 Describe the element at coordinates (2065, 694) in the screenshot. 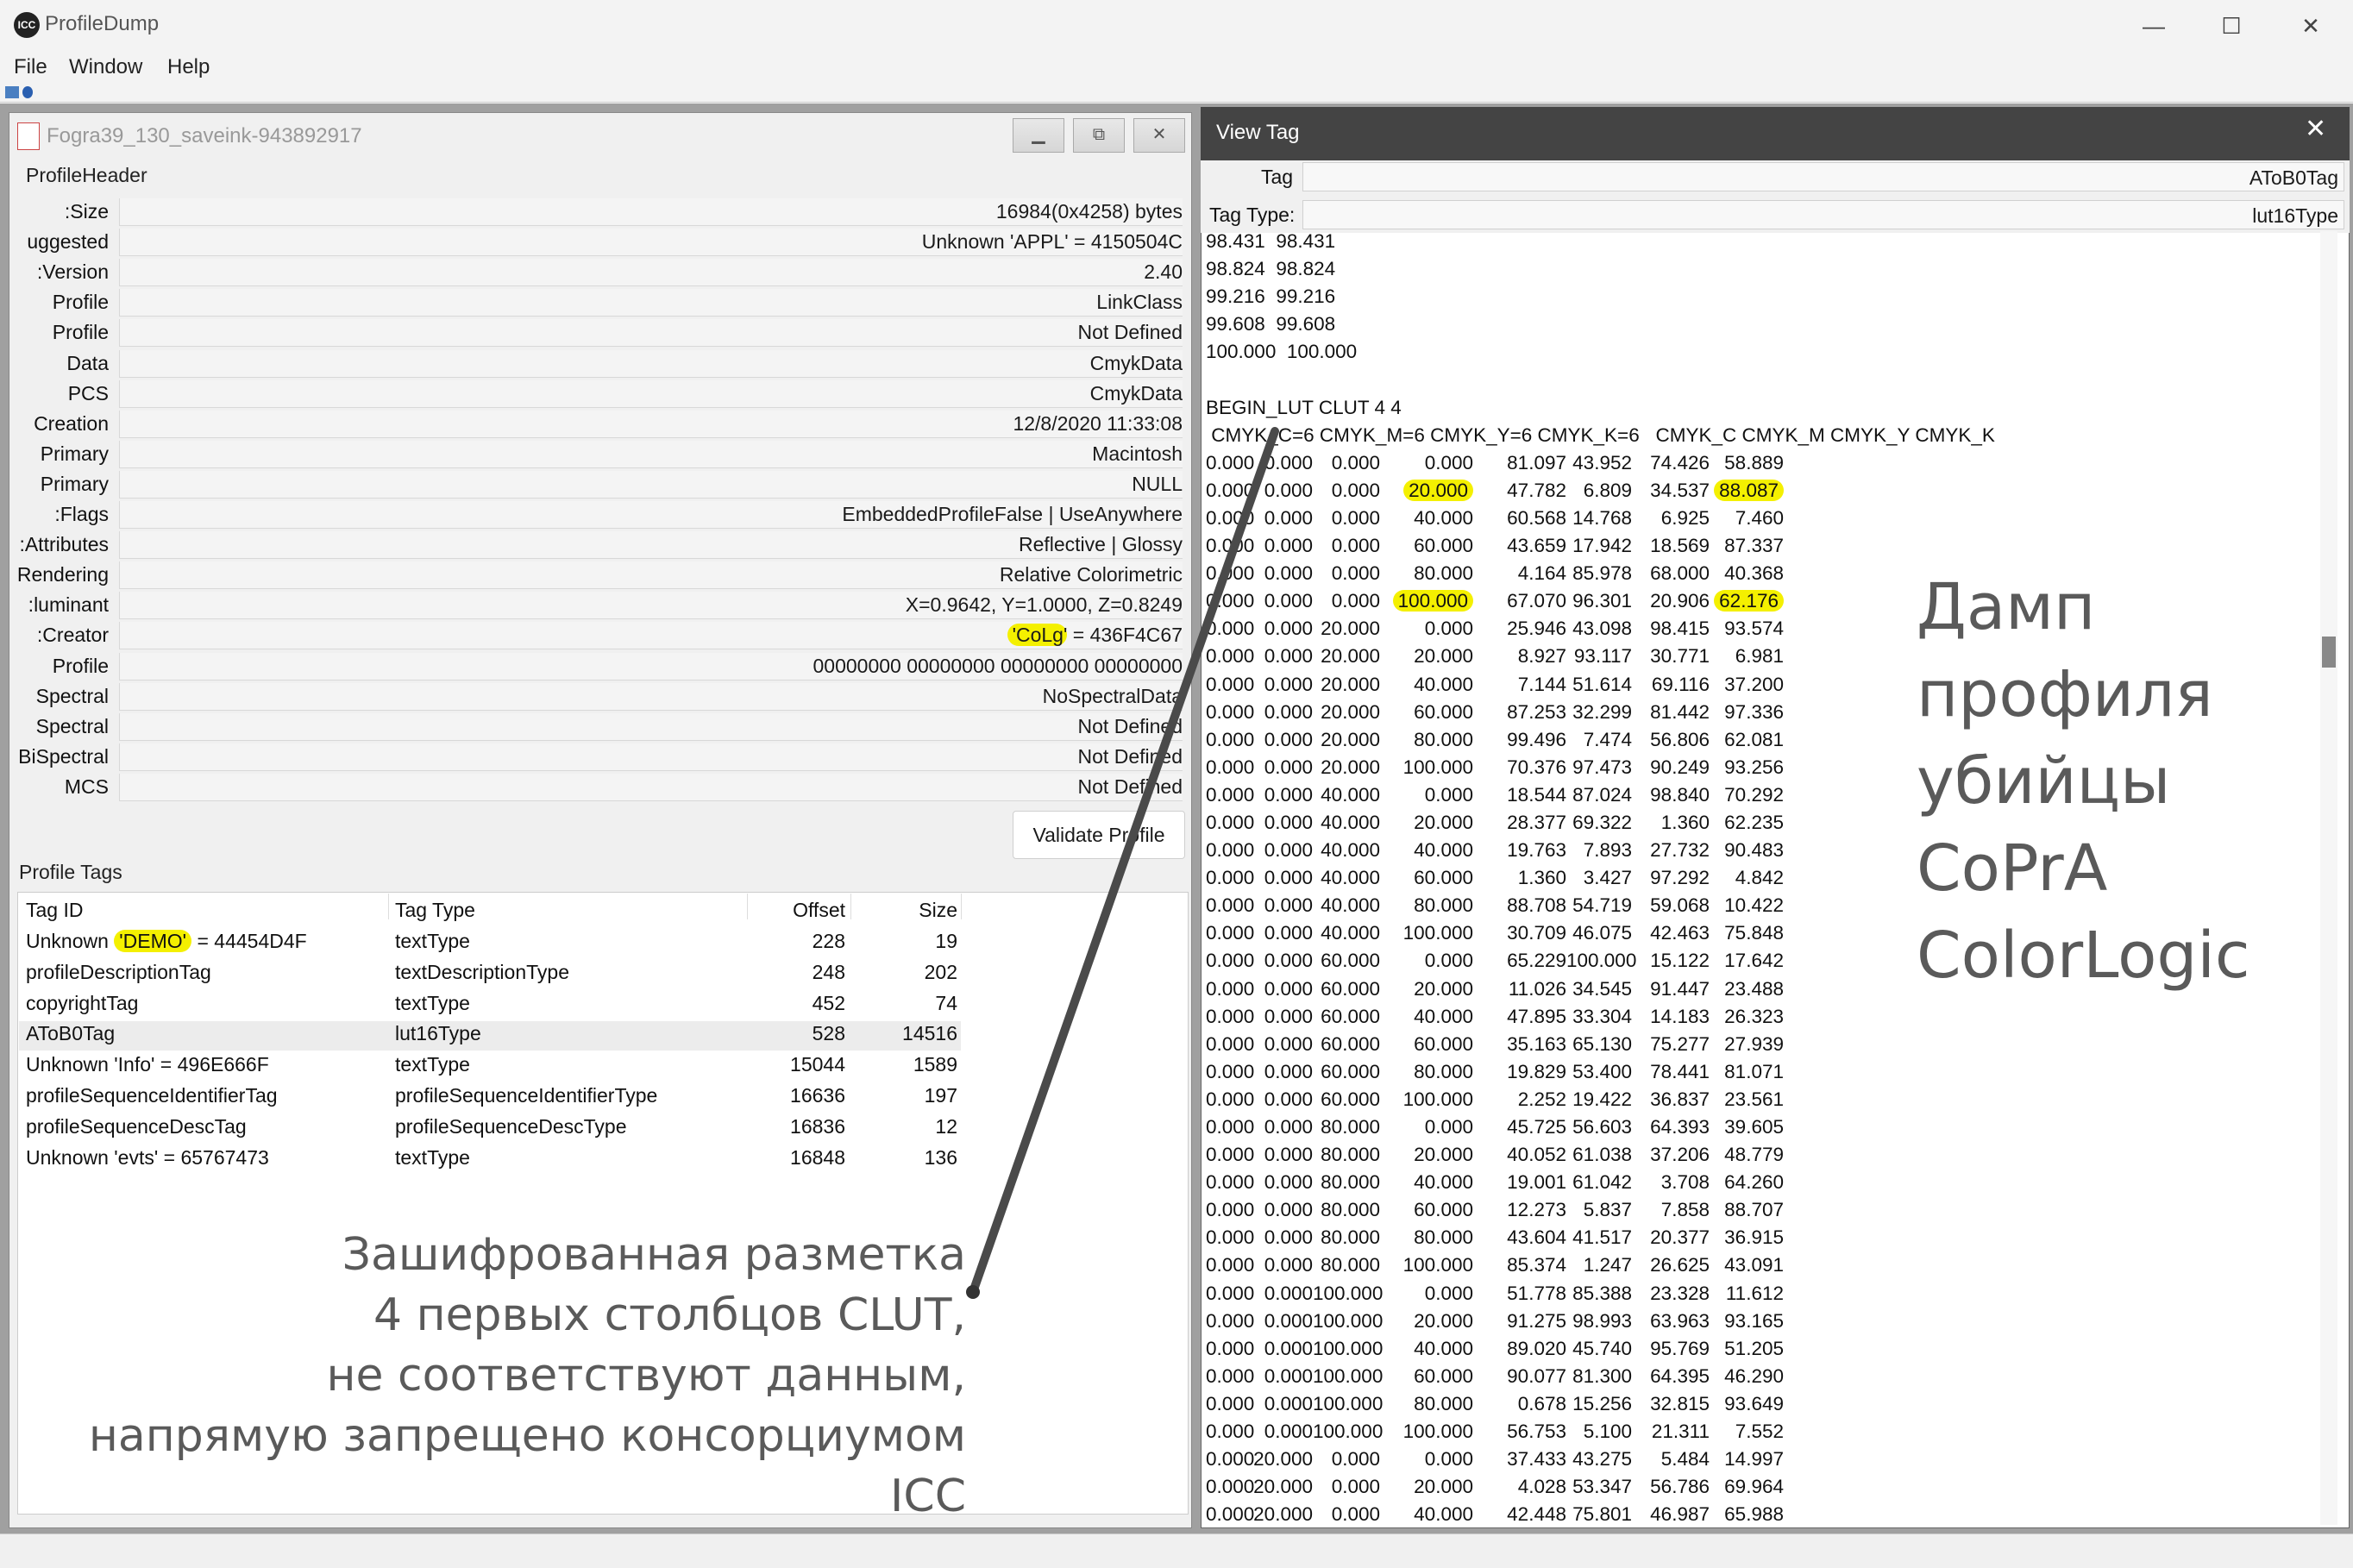

I see `annotation-right-line: профиля` at that location.